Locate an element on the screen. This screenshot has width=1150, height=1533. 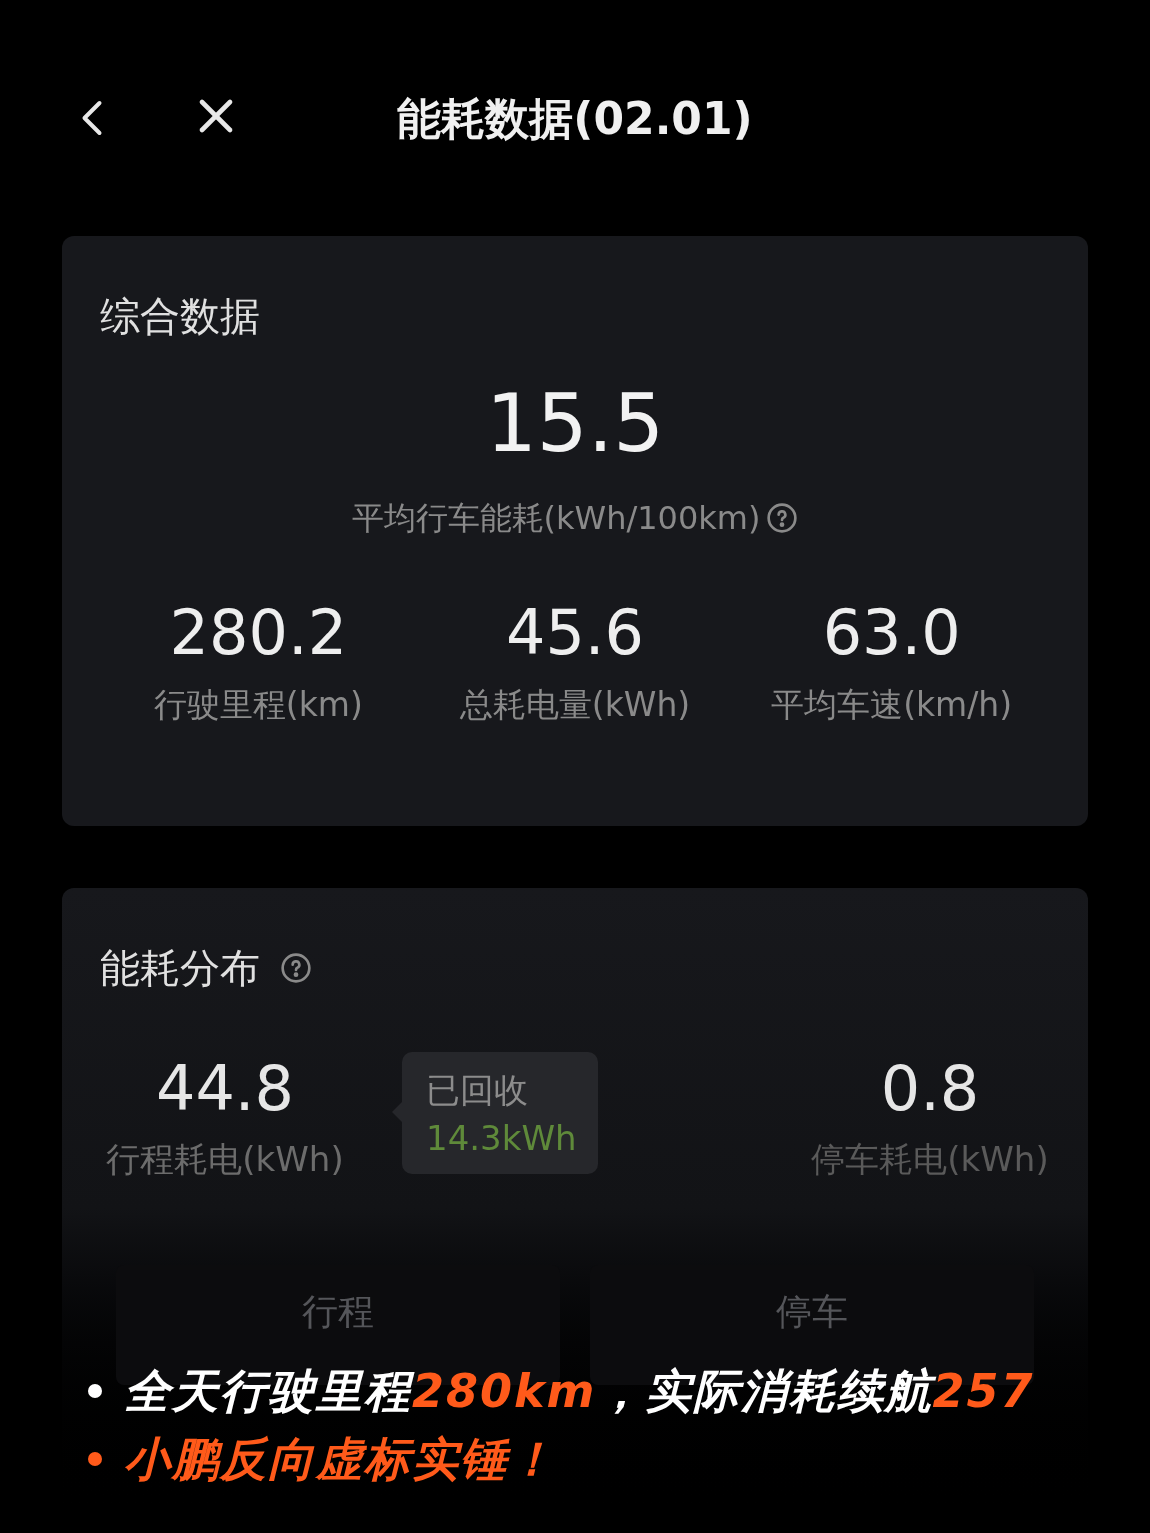
trip-value: 44.8 is located at coordinates (224, 1089).